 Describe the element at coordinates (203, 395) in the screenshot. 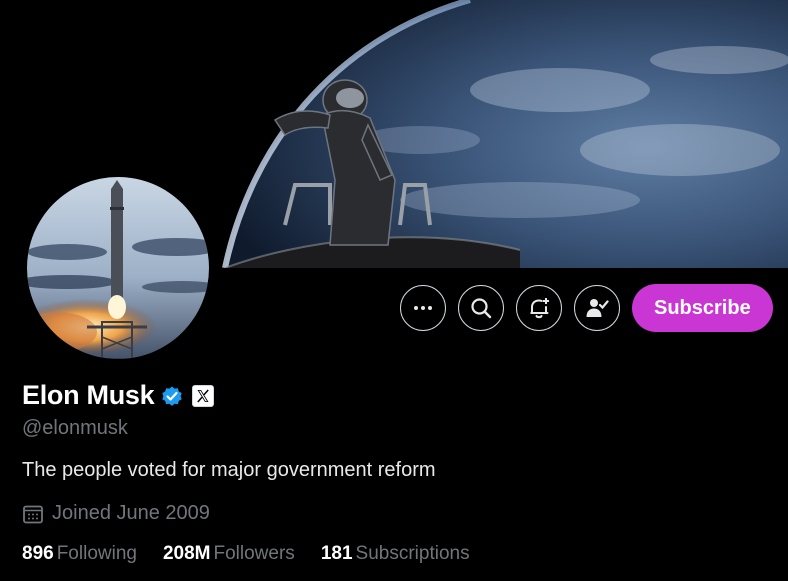

I see `x-affiliation-icon` at that location.